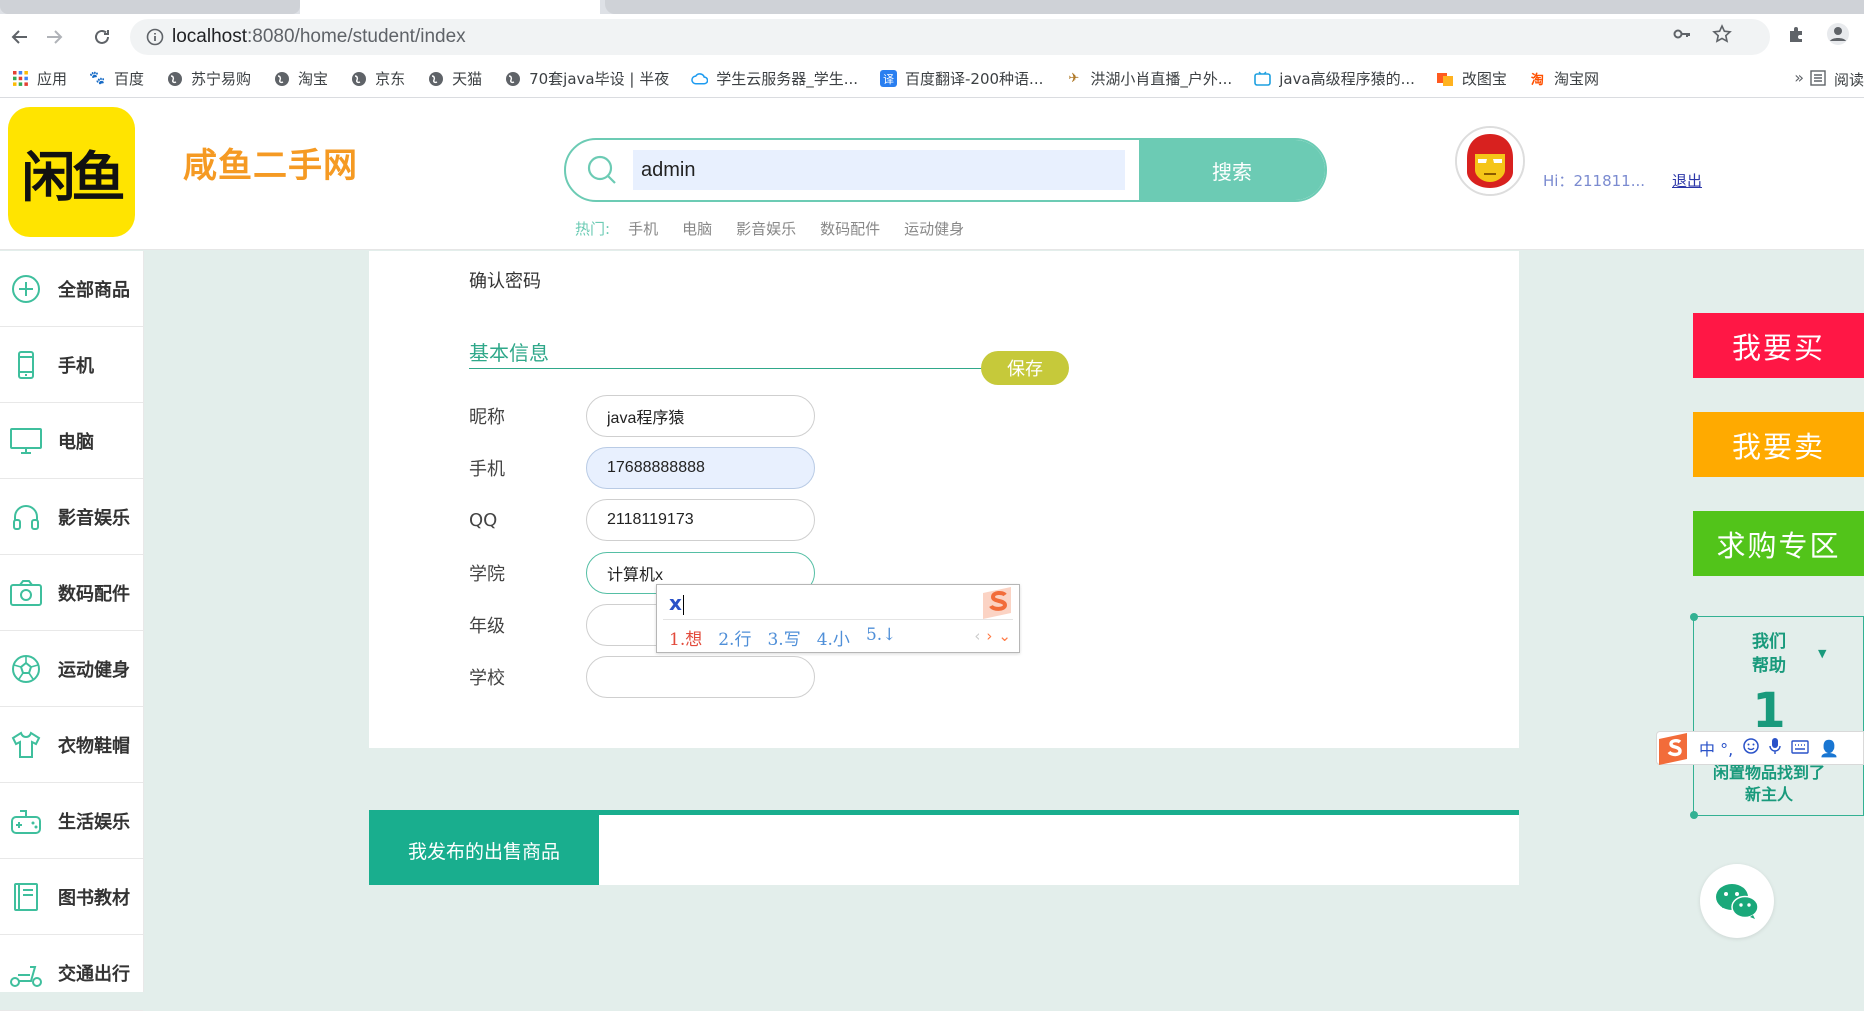  I want to click on category-books: 图书教材, so click(71, 897).